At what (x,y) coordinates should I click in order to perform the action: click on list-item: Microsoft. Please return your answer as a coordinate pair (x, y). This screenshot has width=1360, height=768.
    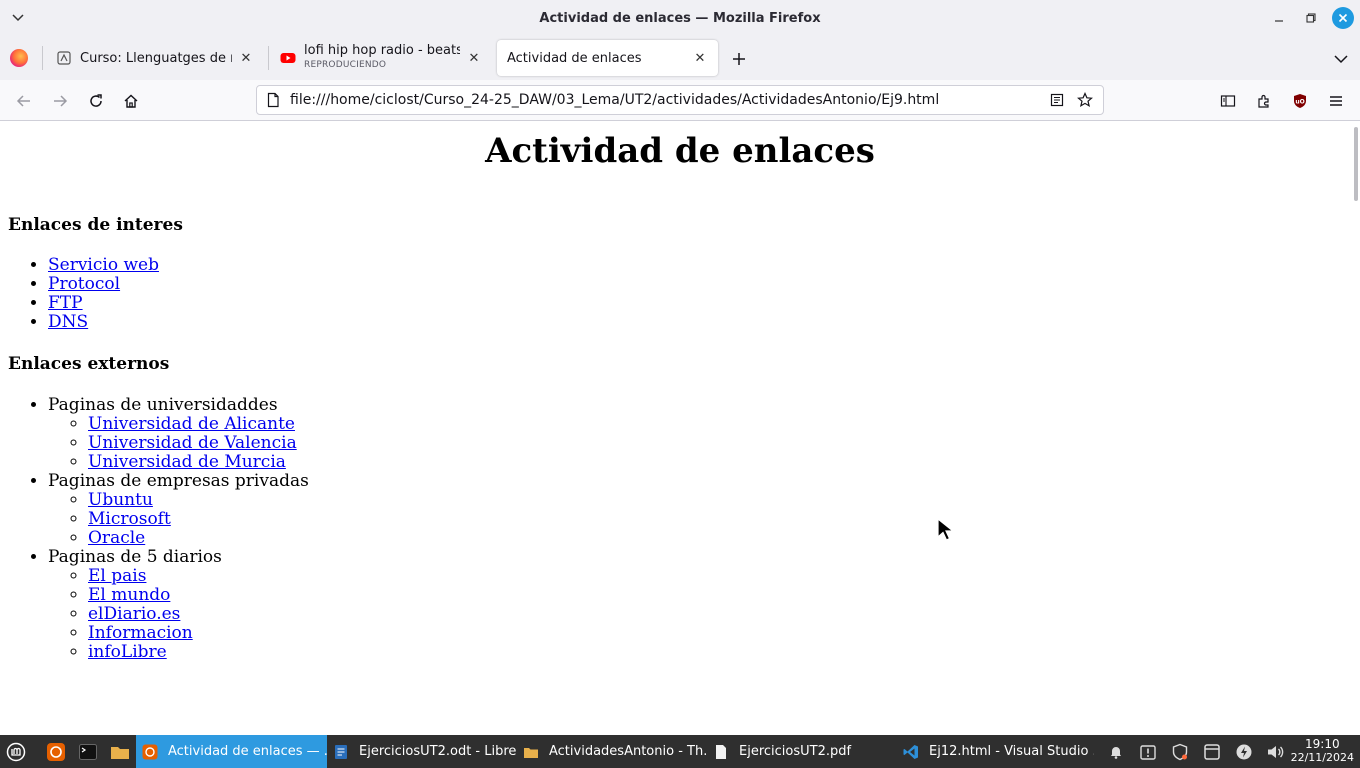
    Looking at the image, I should click on (724, 519).